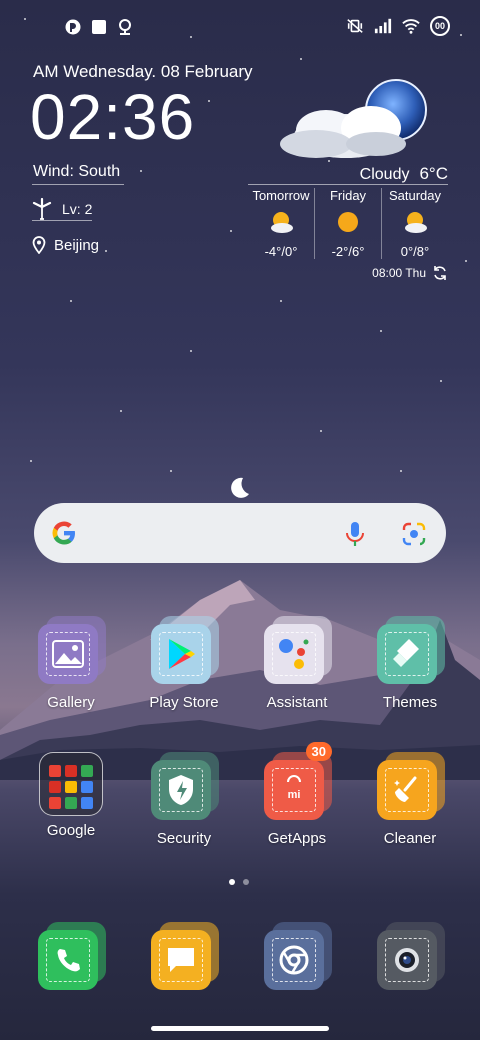 This screenshot has height=1040, width=480. I want to click on chrome-icon, so click(298, 957).